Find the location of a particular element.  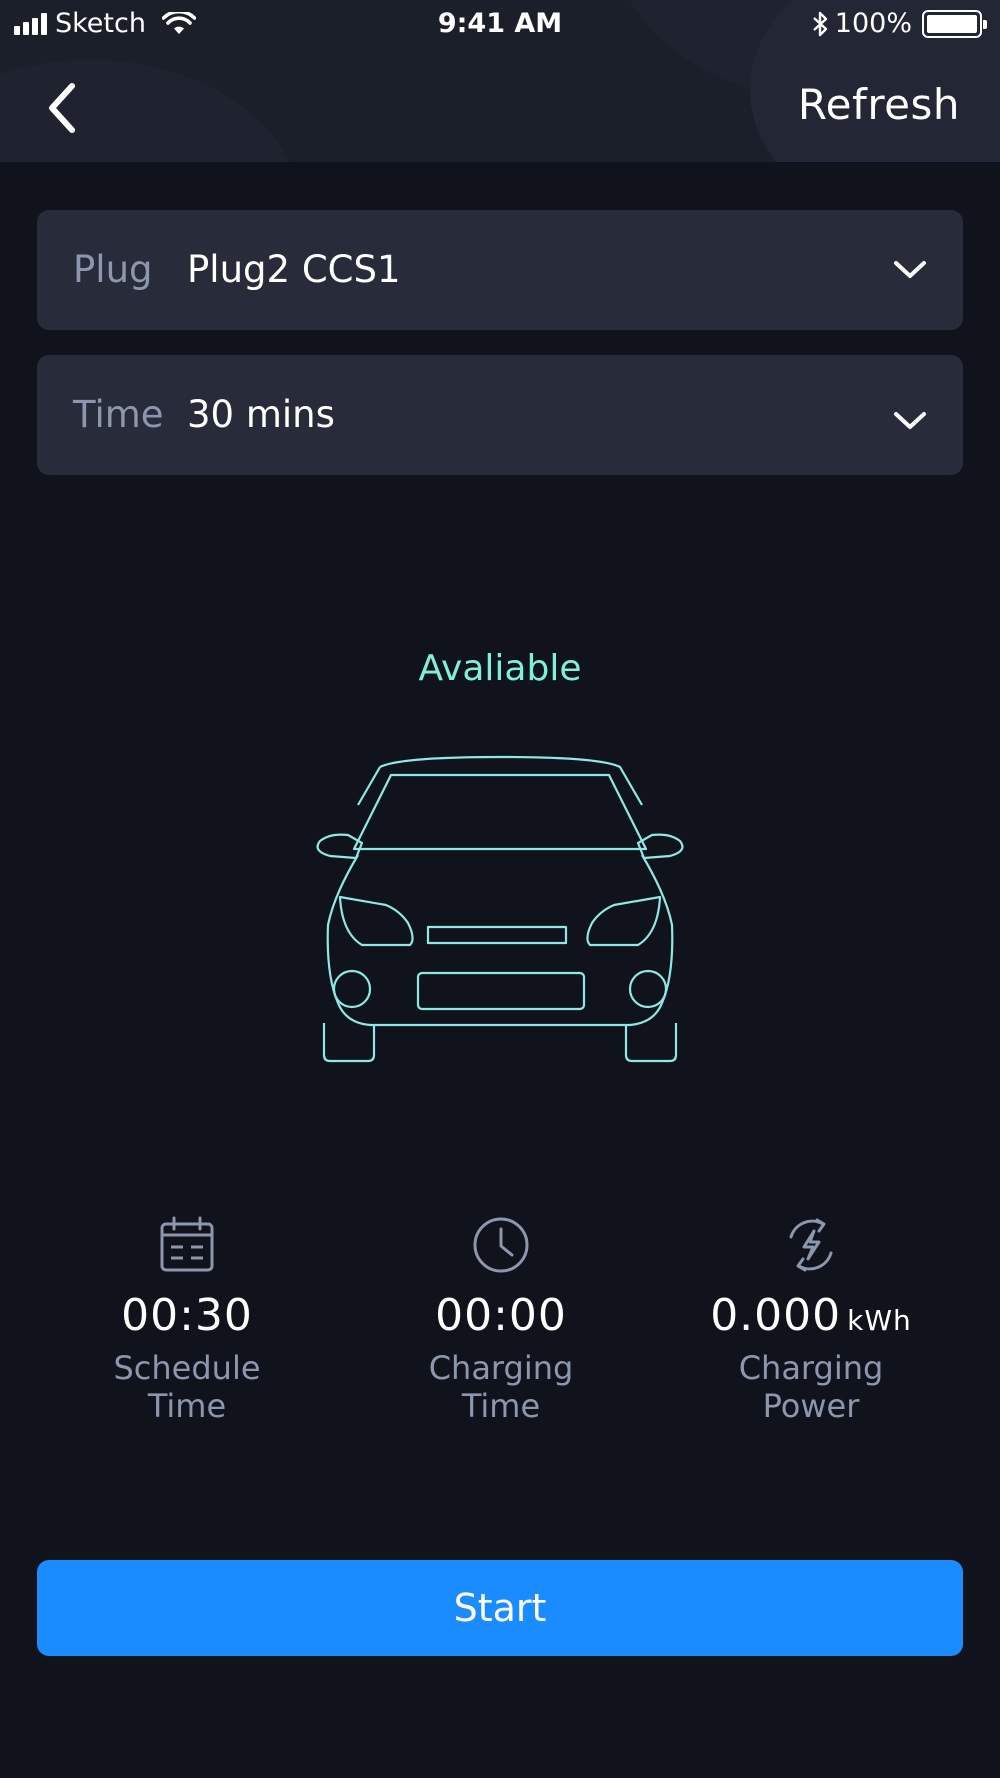

calendar-icon is located at coordinates (187, 1244).